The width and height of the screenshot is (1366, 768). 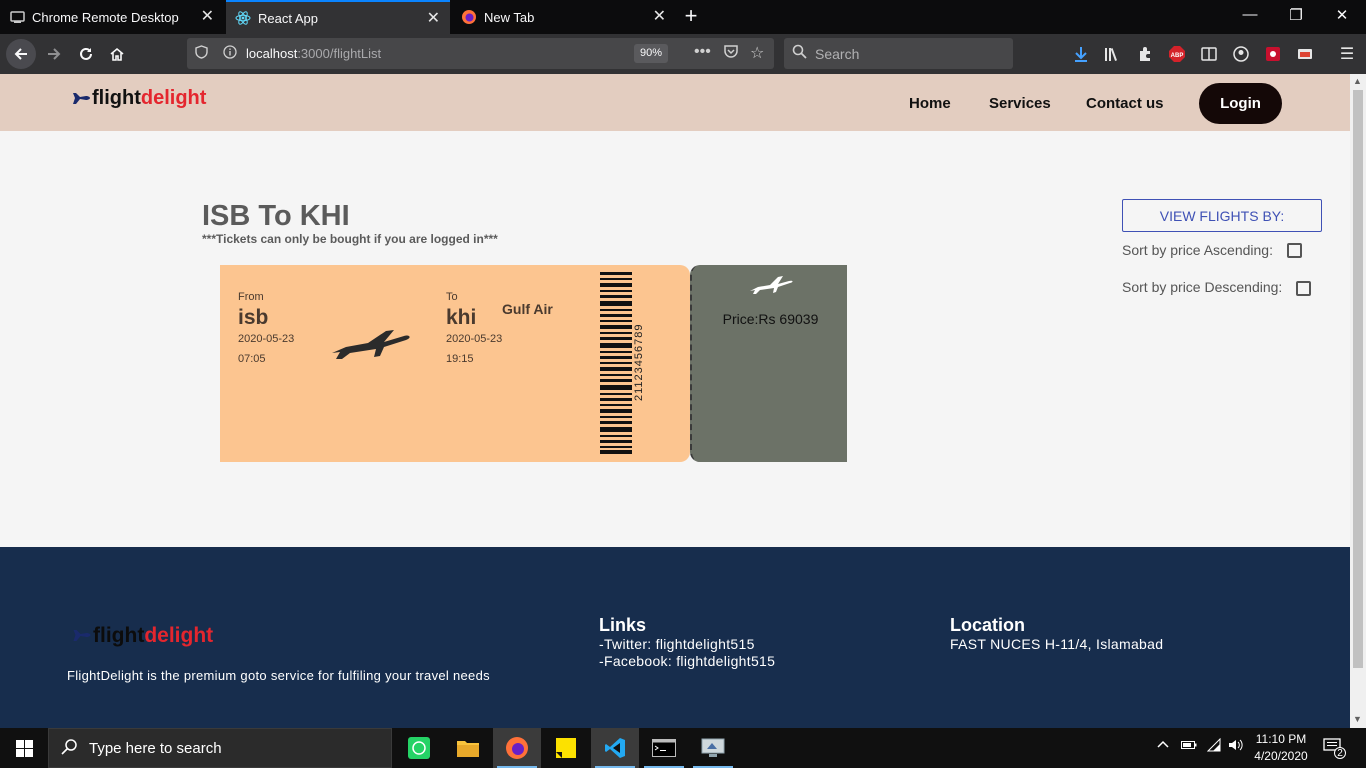 What do you see at coordinates (1281, 756) in the screenshot?
I see `taskbar-clock-date: 4/20/2020` at bounding box center [1281, 756].